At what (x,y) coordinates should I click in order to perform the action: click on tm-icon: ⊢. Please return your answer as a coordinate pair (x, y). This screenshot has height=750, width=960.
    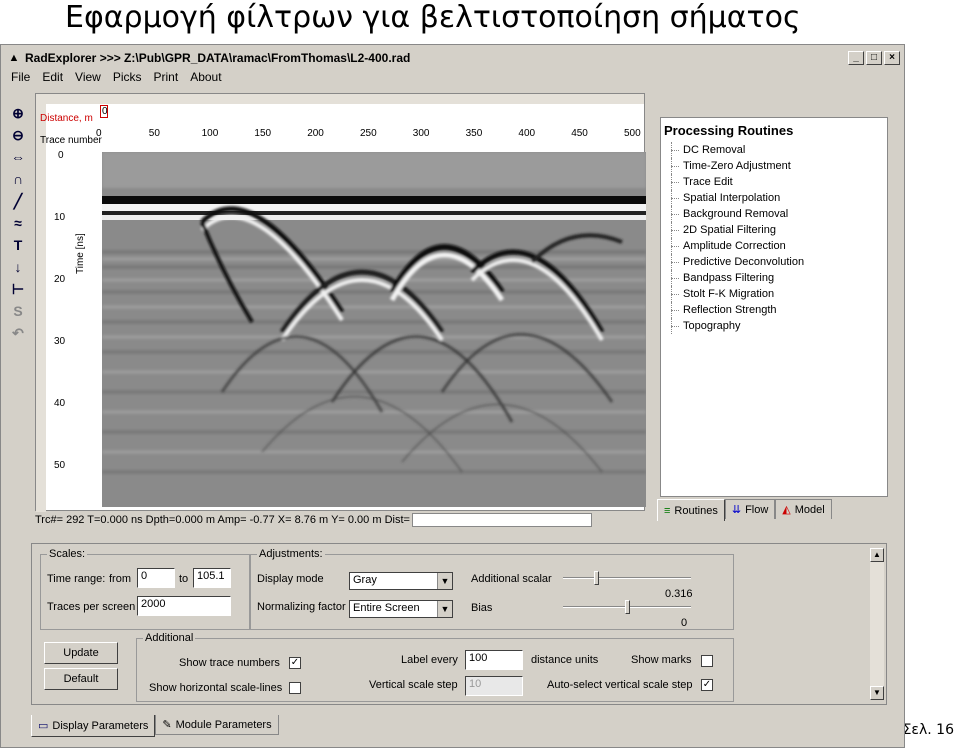
    Looking at the image, I should click on (18, 289).